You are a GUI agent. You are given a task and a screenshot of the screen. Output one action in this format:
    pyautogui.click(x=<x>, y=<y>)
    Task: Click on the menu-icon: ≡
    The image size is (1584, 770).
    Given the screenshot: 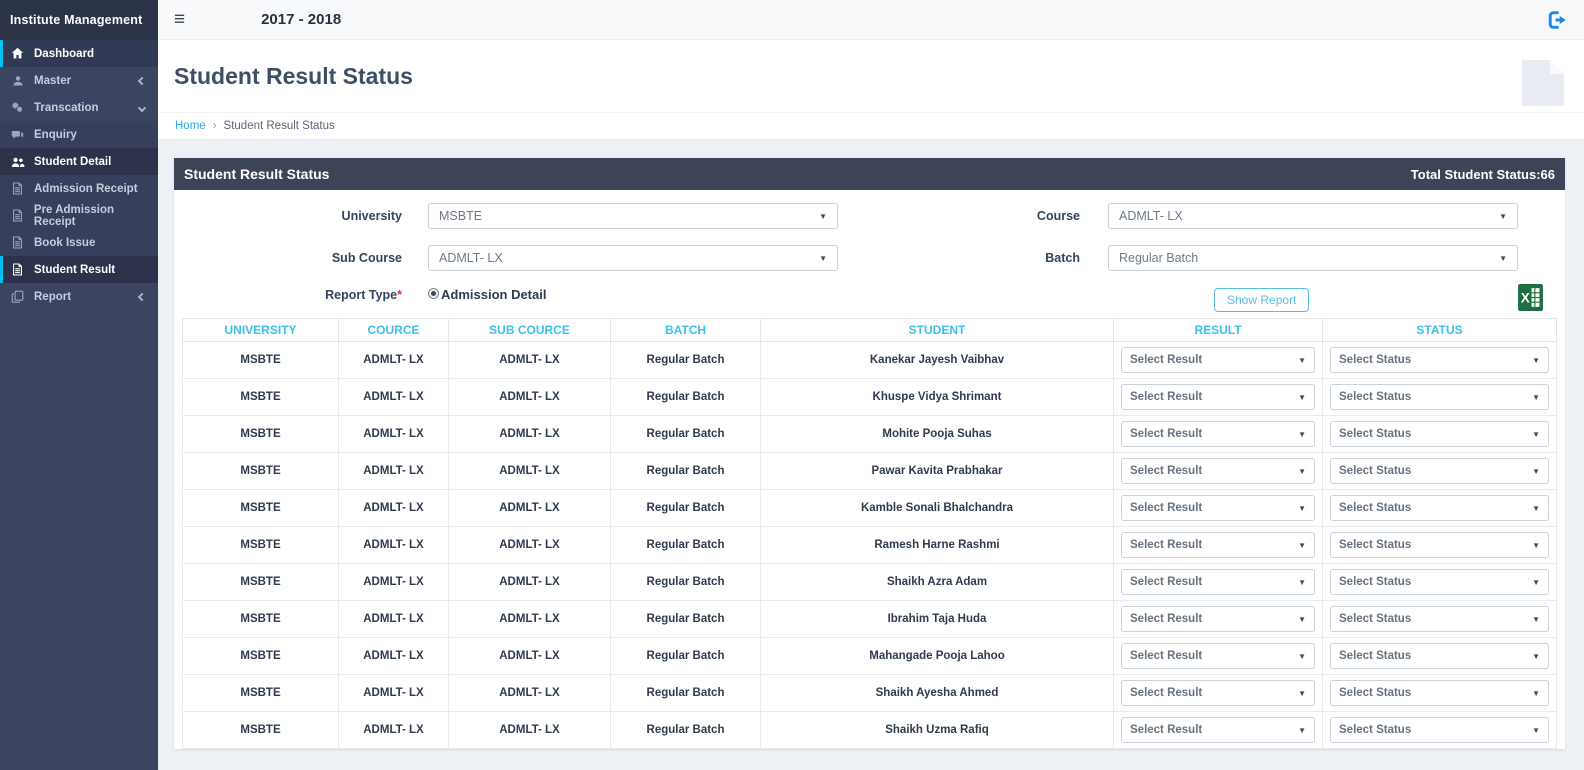 What is the action you would take?
    pyautogui.click(x=179, y=19)
    